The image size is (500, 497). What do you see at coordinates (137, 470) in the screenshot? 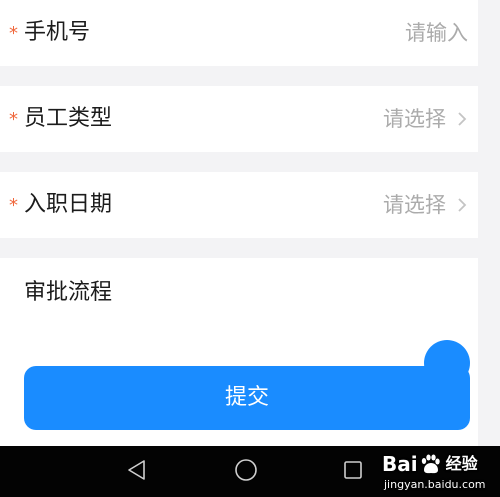
I see `back-icon` at bounding box center [137, 470].